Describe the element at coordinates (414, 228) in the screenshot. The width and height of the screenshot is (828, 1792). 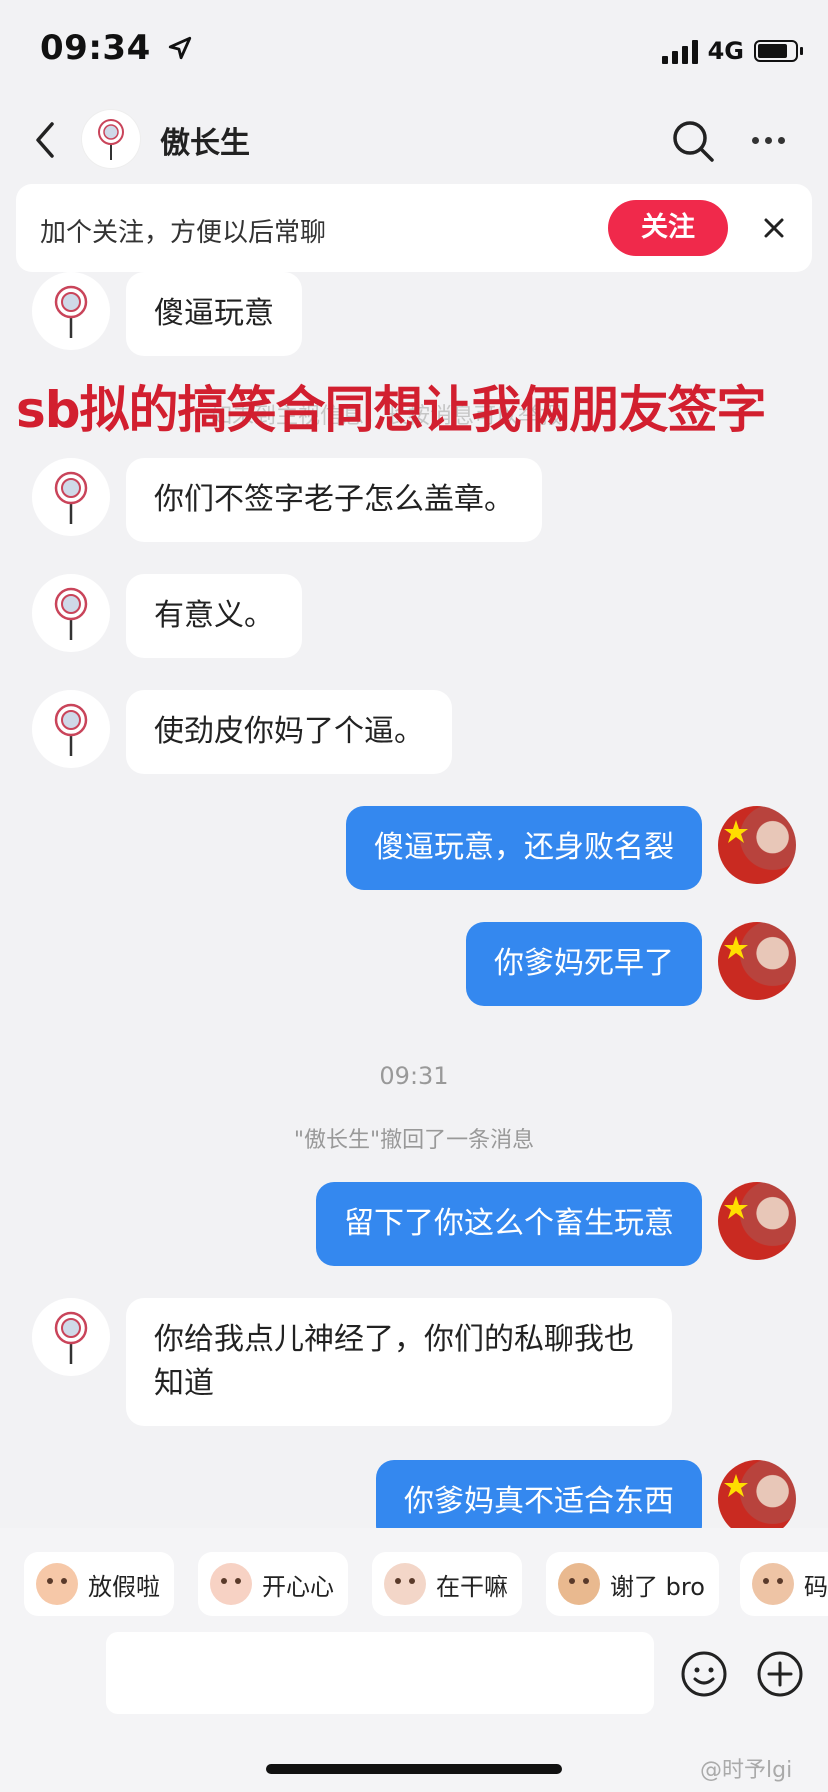
I see `follow-banner: 加个关注，方便以后常聊 关注` at that location.